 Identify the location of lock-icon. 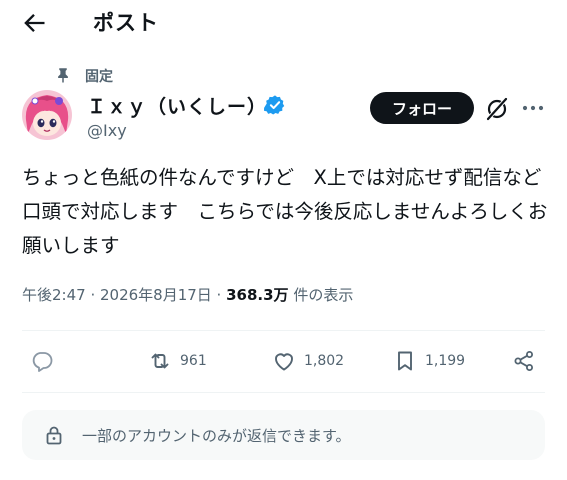
(54, 435).